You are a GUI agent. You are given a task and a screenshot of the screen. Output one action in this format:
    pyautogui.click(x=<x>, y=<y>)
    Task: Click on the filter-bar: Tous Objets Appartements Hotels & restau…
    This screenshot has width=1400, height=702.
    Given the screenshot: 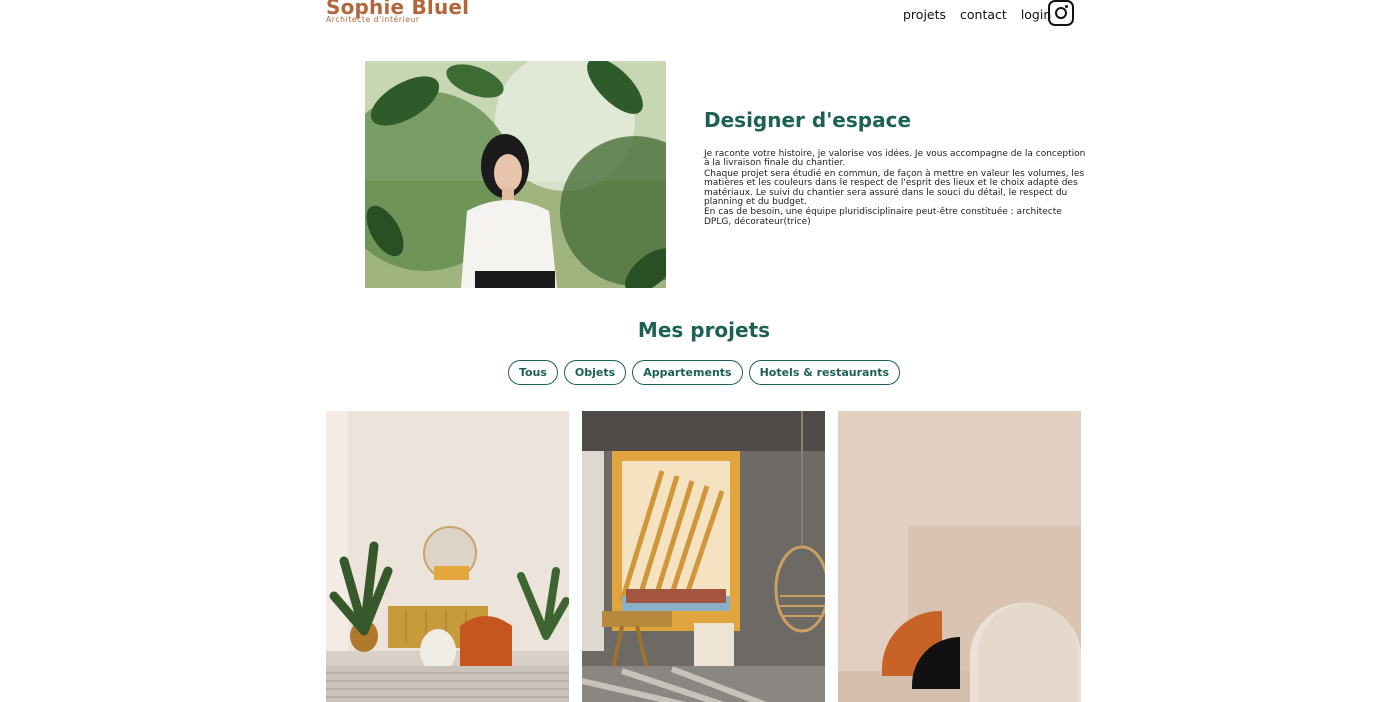 What is the action you would take?
    pyautogui.click(x=700, y=372)
    